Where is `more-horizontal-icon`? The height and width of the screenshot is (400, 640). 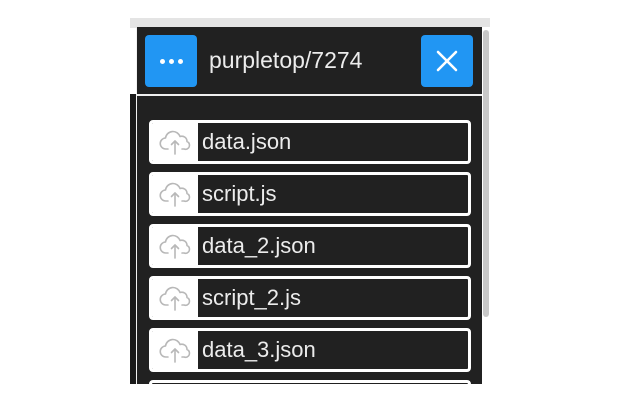 more-horizontal-icon is located at coordinates (171, 61).